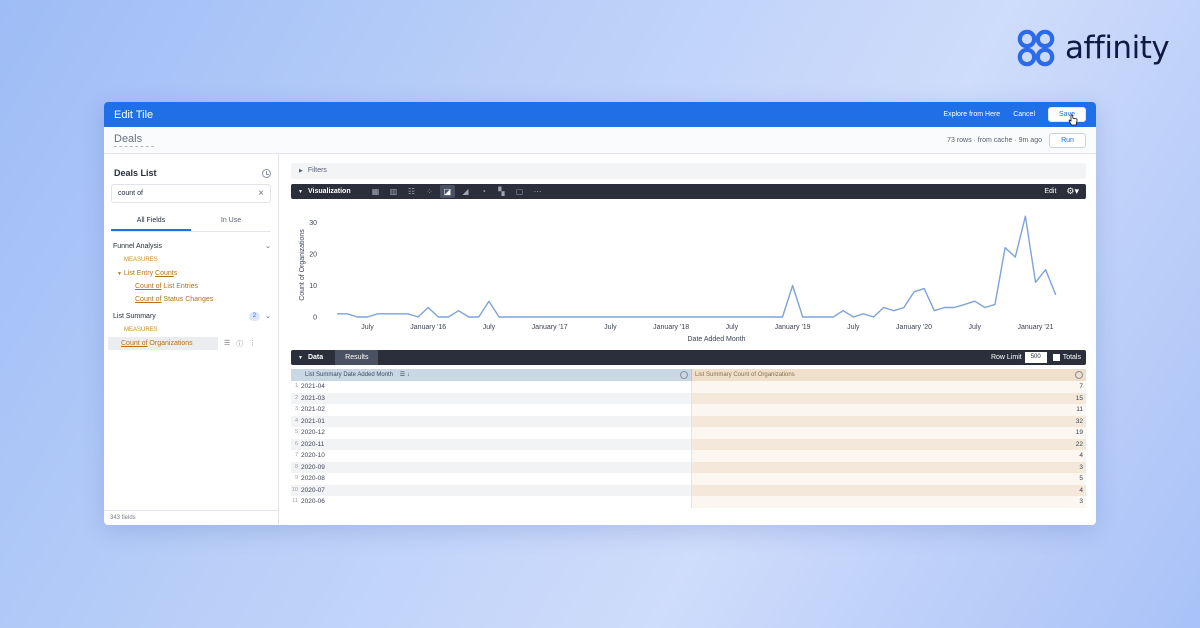  What do you see at coordinates (191, 286) in the screenshot?
I see `field-count-of-list-entries: Count of List Entries` at bounding box center [191, 286].